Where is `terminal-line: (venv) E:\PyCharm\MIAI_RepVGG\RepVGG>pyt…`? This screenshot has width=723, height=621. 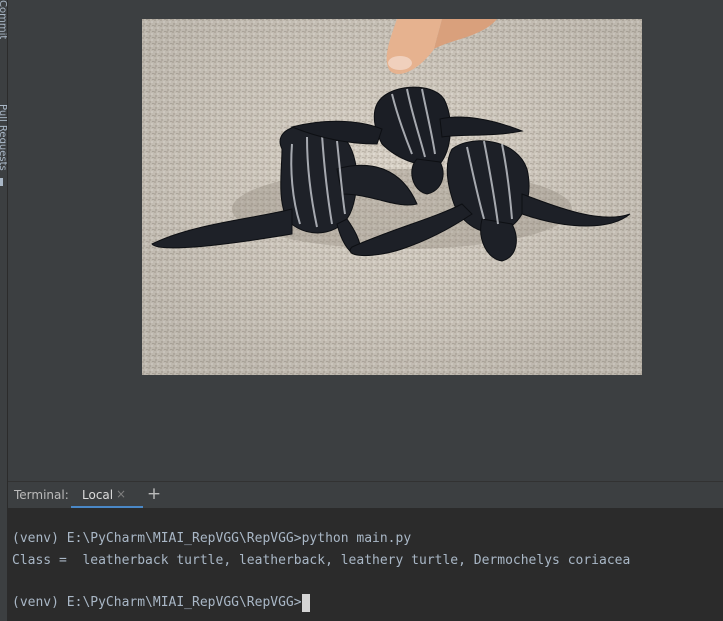 terminal-line: (venv) E:\PyCharm\MIAI_RepVGG\RepVGG>pyt… is located at coordinates (212, 538).